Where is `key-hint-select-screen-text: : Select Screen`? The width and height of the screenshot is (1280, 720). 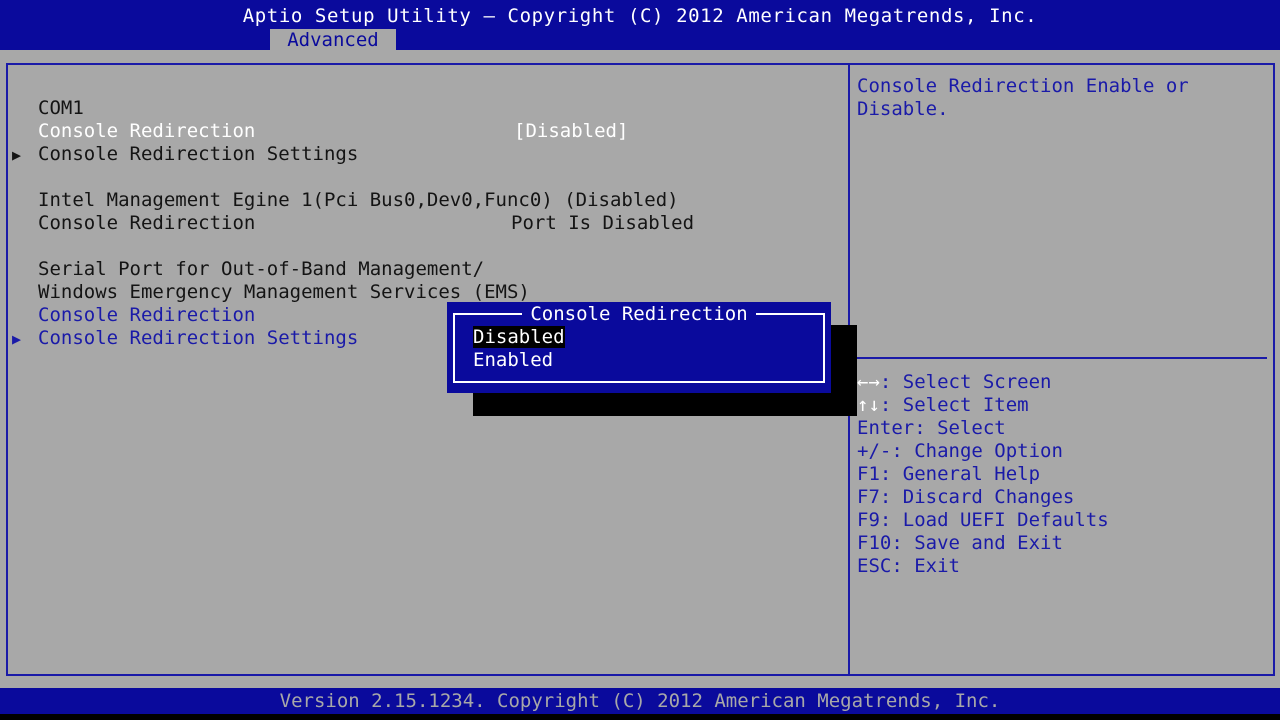
key-hint-select-screen-text: : Select Screen is located at coordinates (965, 382).